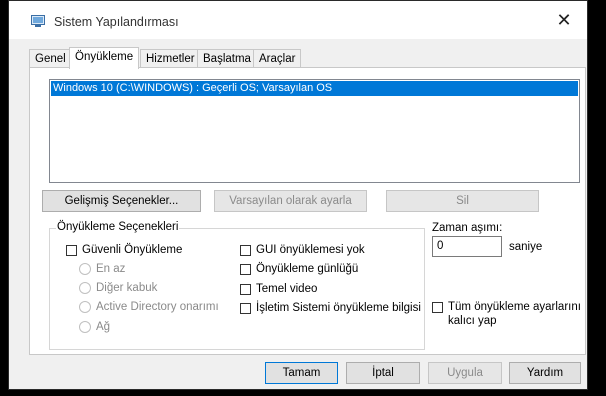  What do you see at coordinates (118, 227) in the screenshot?
I see `boot-options-title: Önyükleme Seçenekleri` at bounding box center [118, 227].